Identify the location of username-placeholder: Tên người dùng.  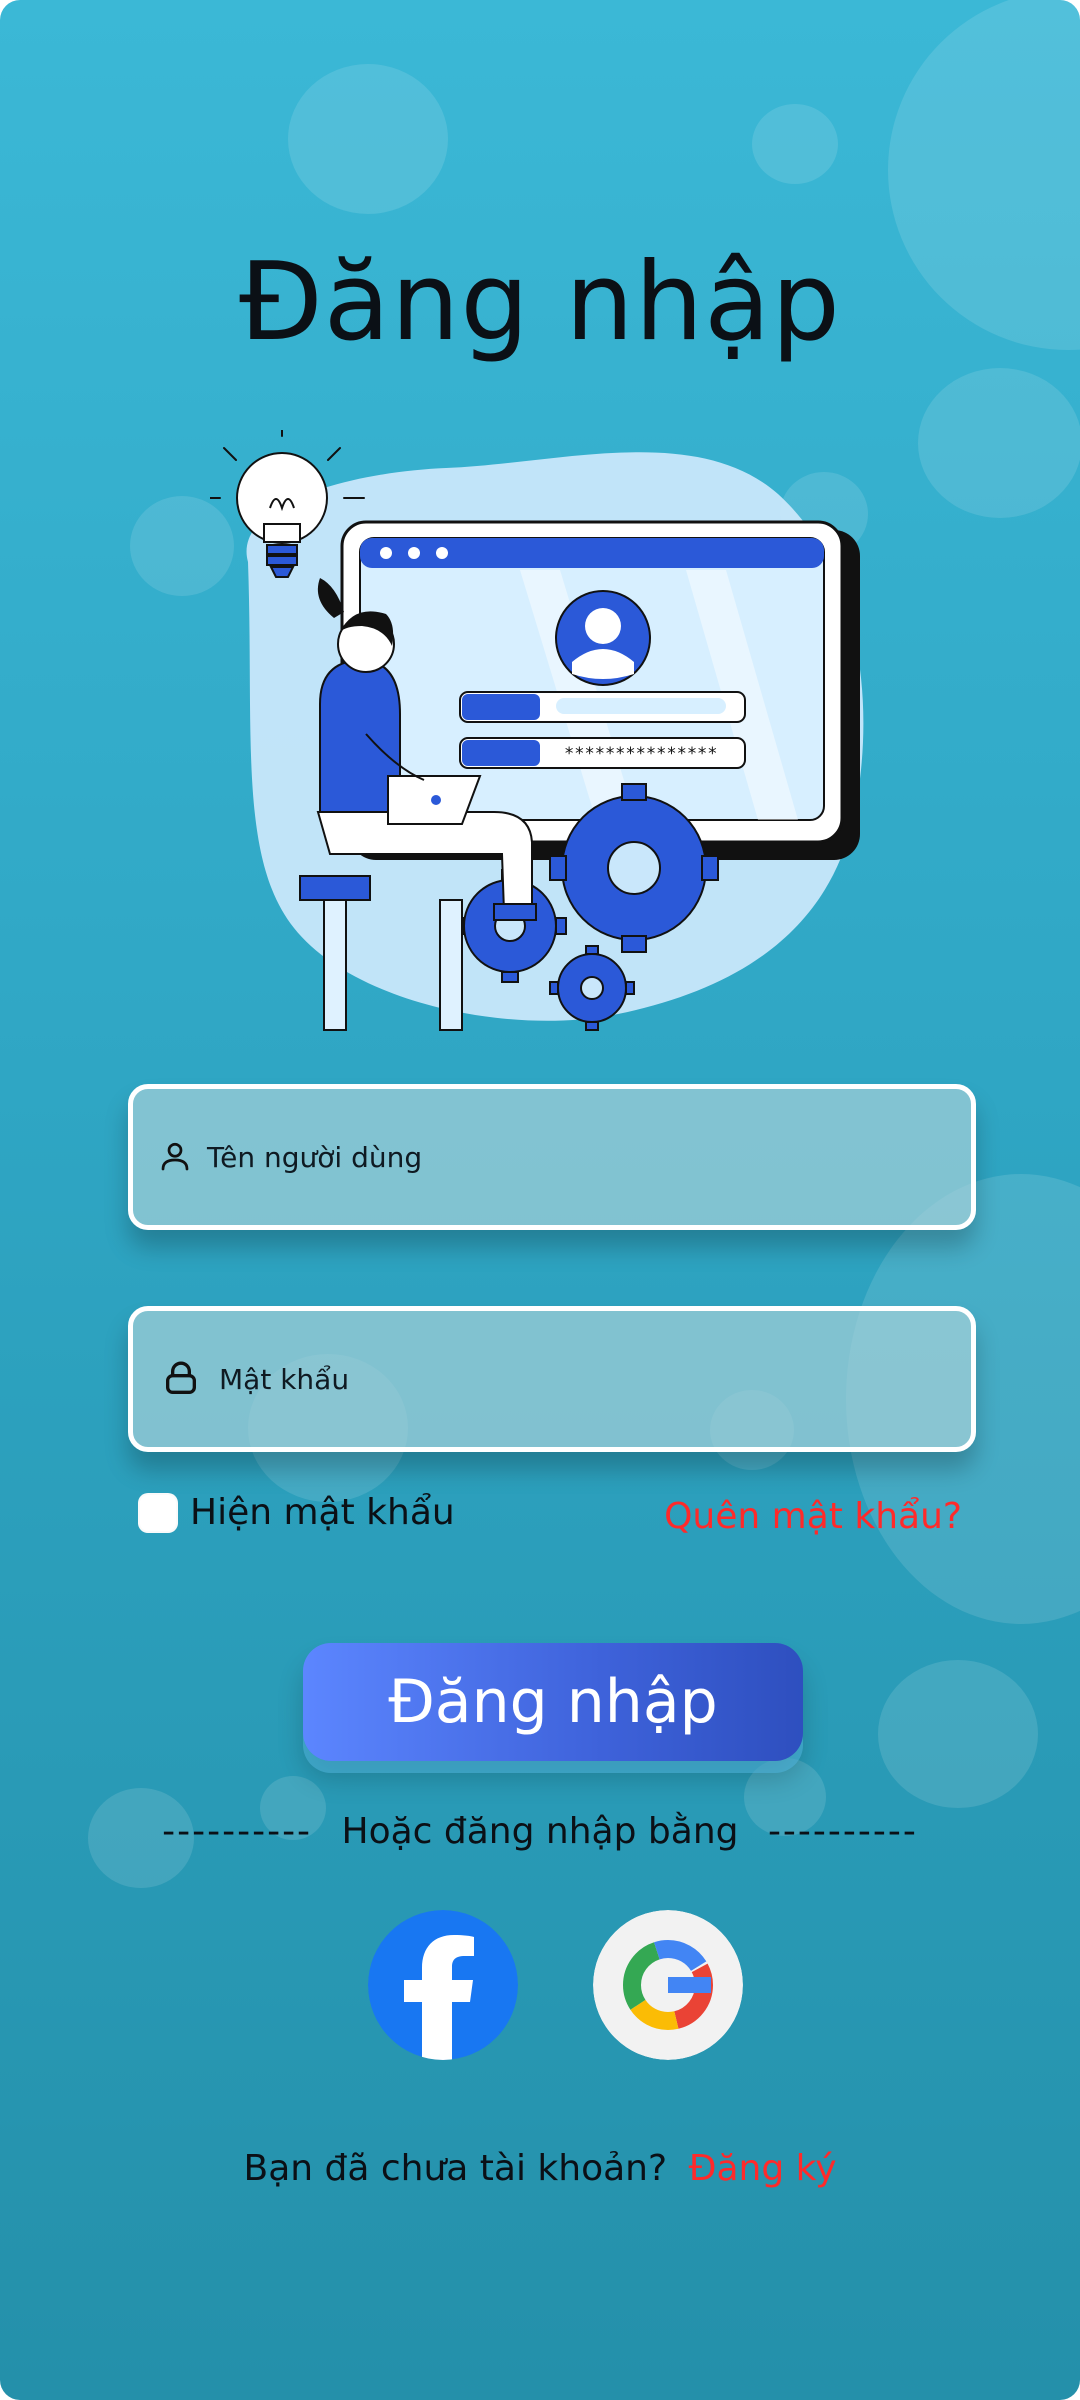
(315, 1157).